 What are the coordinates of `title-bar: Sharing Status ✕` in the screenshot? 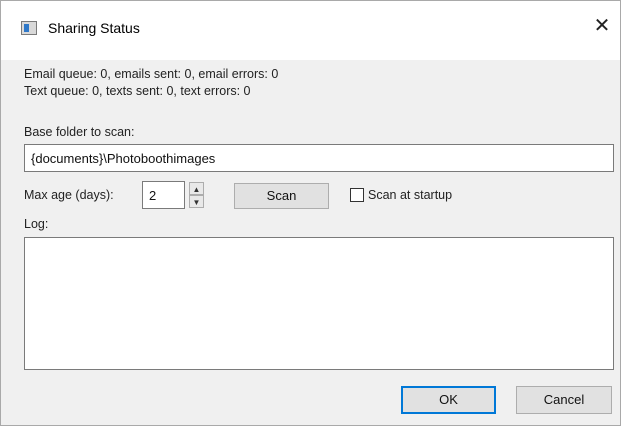 It's located at (310, 30).